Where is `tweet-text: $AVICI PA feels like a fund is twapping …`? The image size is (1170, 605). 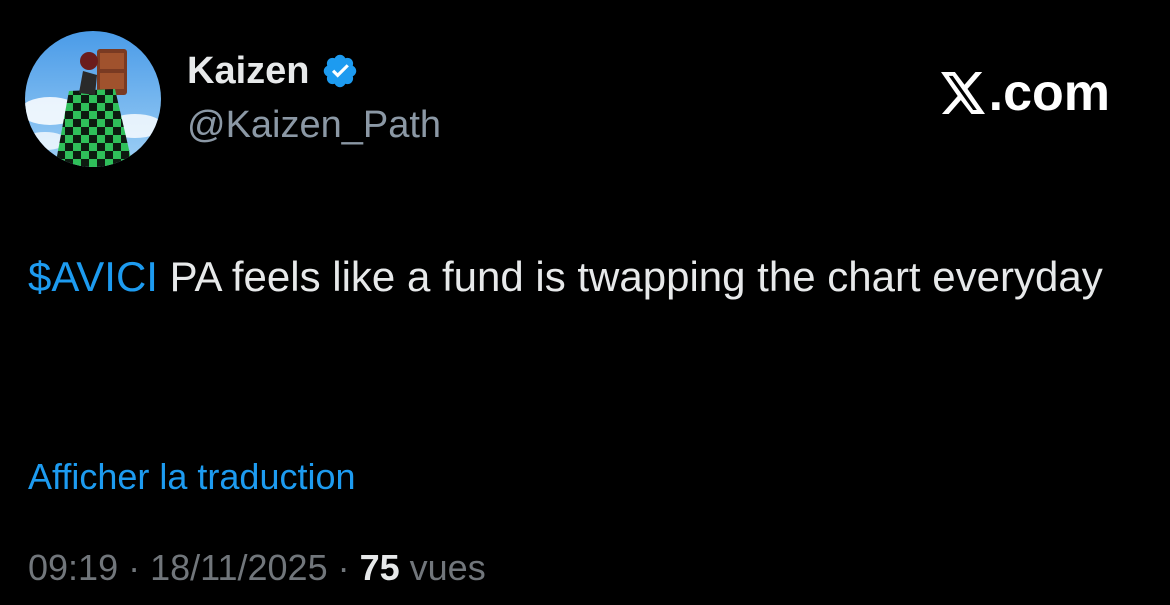
tweet-text: $AVICI PA feels like a fund is twapping … is located at coordinates (588, 277).